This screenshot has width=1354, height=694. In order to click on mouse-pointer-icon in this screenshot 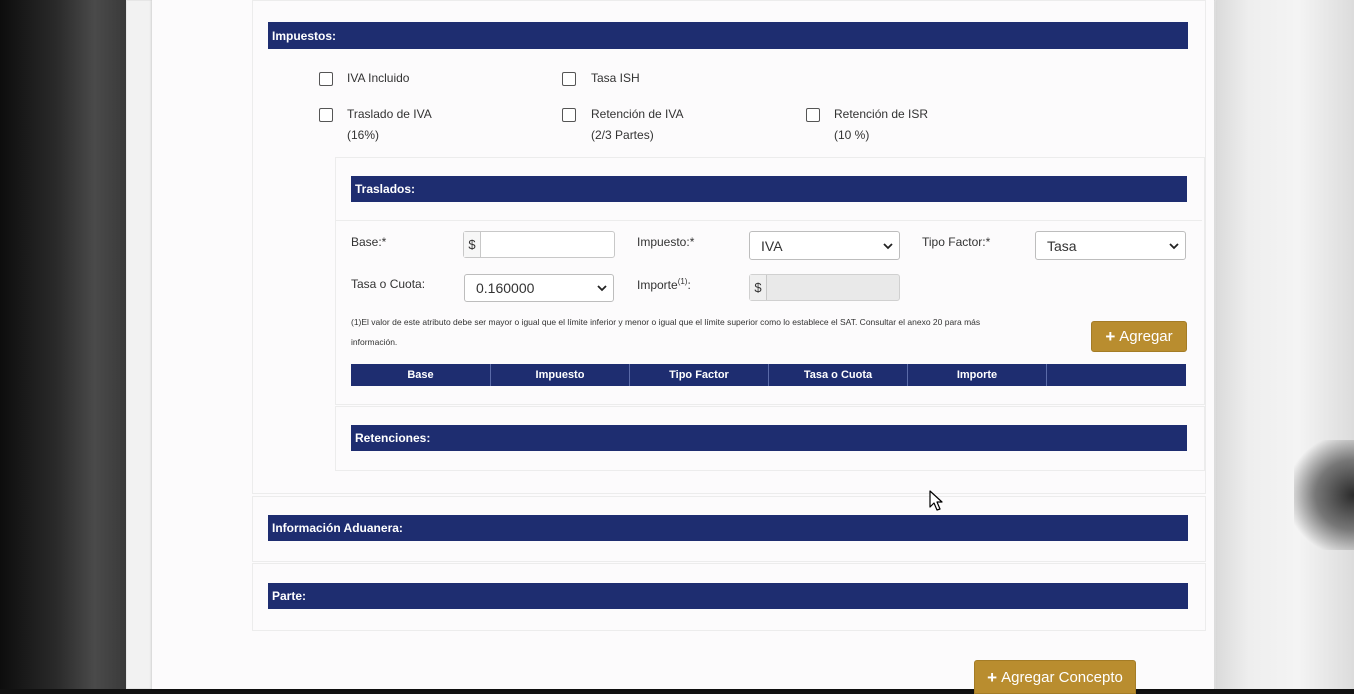, I will do `click(936, 500)`.